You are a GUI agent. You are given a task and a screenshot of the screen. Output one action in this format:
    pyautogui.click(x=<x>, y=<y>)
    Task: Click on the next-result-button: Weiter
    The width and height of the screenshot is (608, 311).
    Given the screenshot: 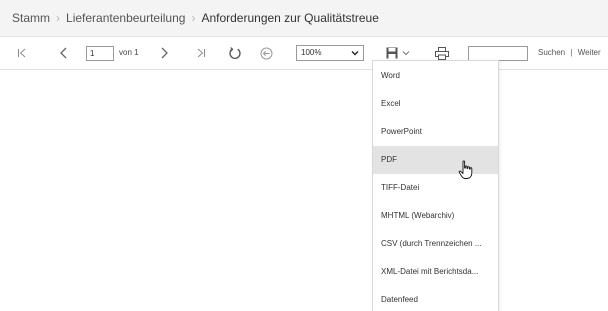 What is the action you would take?
    pyautogui.click(x=589, y=52)
    